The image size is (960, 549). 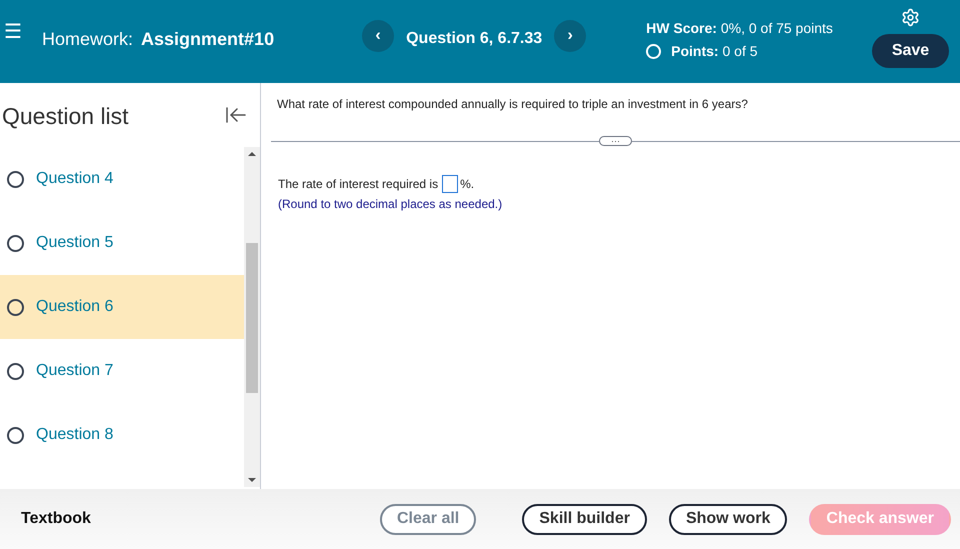 What do you see at coordinates (391, 204) in the screenshot?
I see `rounding-hint: (Round to two decimal places as needed.)` at bounding box center [391, 204].